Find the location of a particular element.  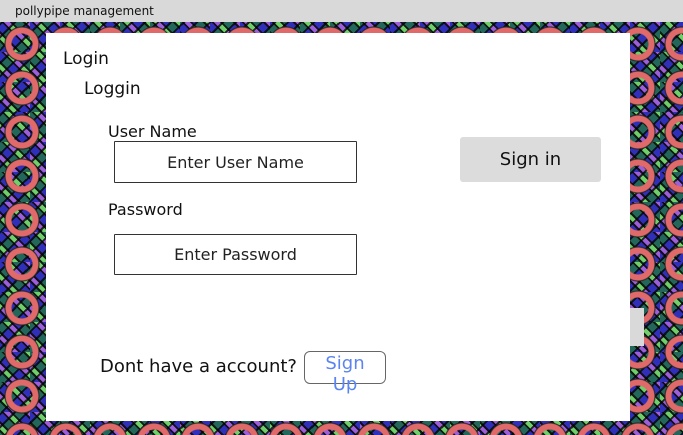

password-input is located at coordinates (235, 254).